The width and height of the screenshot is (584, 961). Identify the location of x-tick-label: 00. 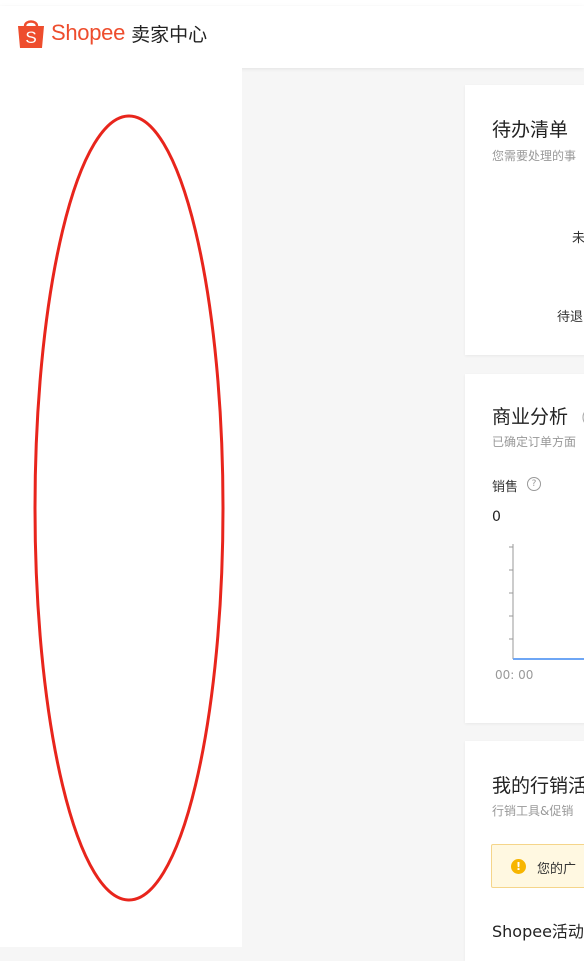
(514, 675).